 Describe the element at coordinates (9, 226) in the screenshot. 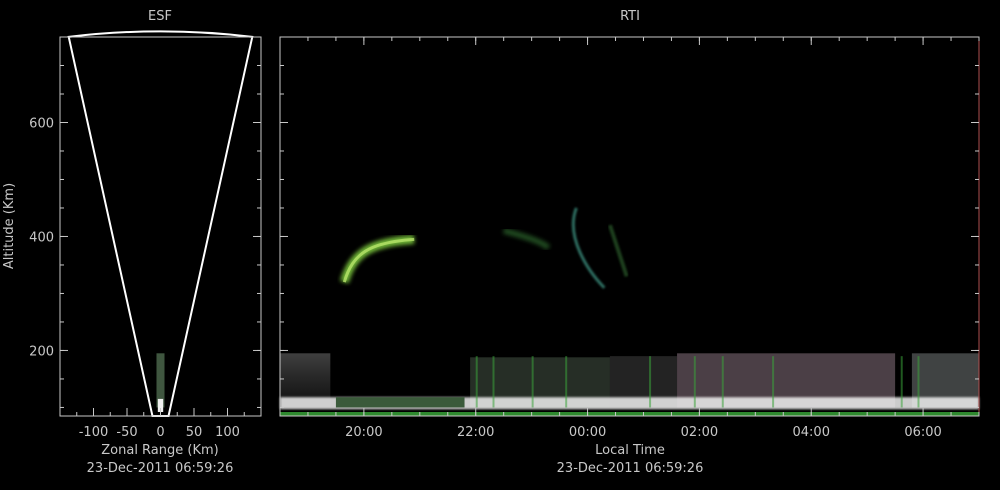

I see `esf-ylabel: Altitude (Km)` at that location.